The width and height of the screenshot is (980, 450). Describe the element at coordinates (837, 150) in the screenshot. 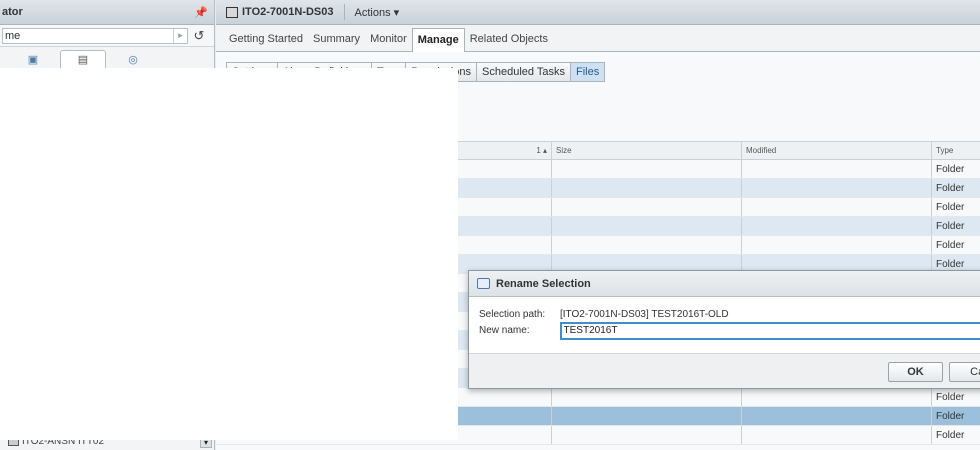

I see `modified-column-header: Modified` at that location.